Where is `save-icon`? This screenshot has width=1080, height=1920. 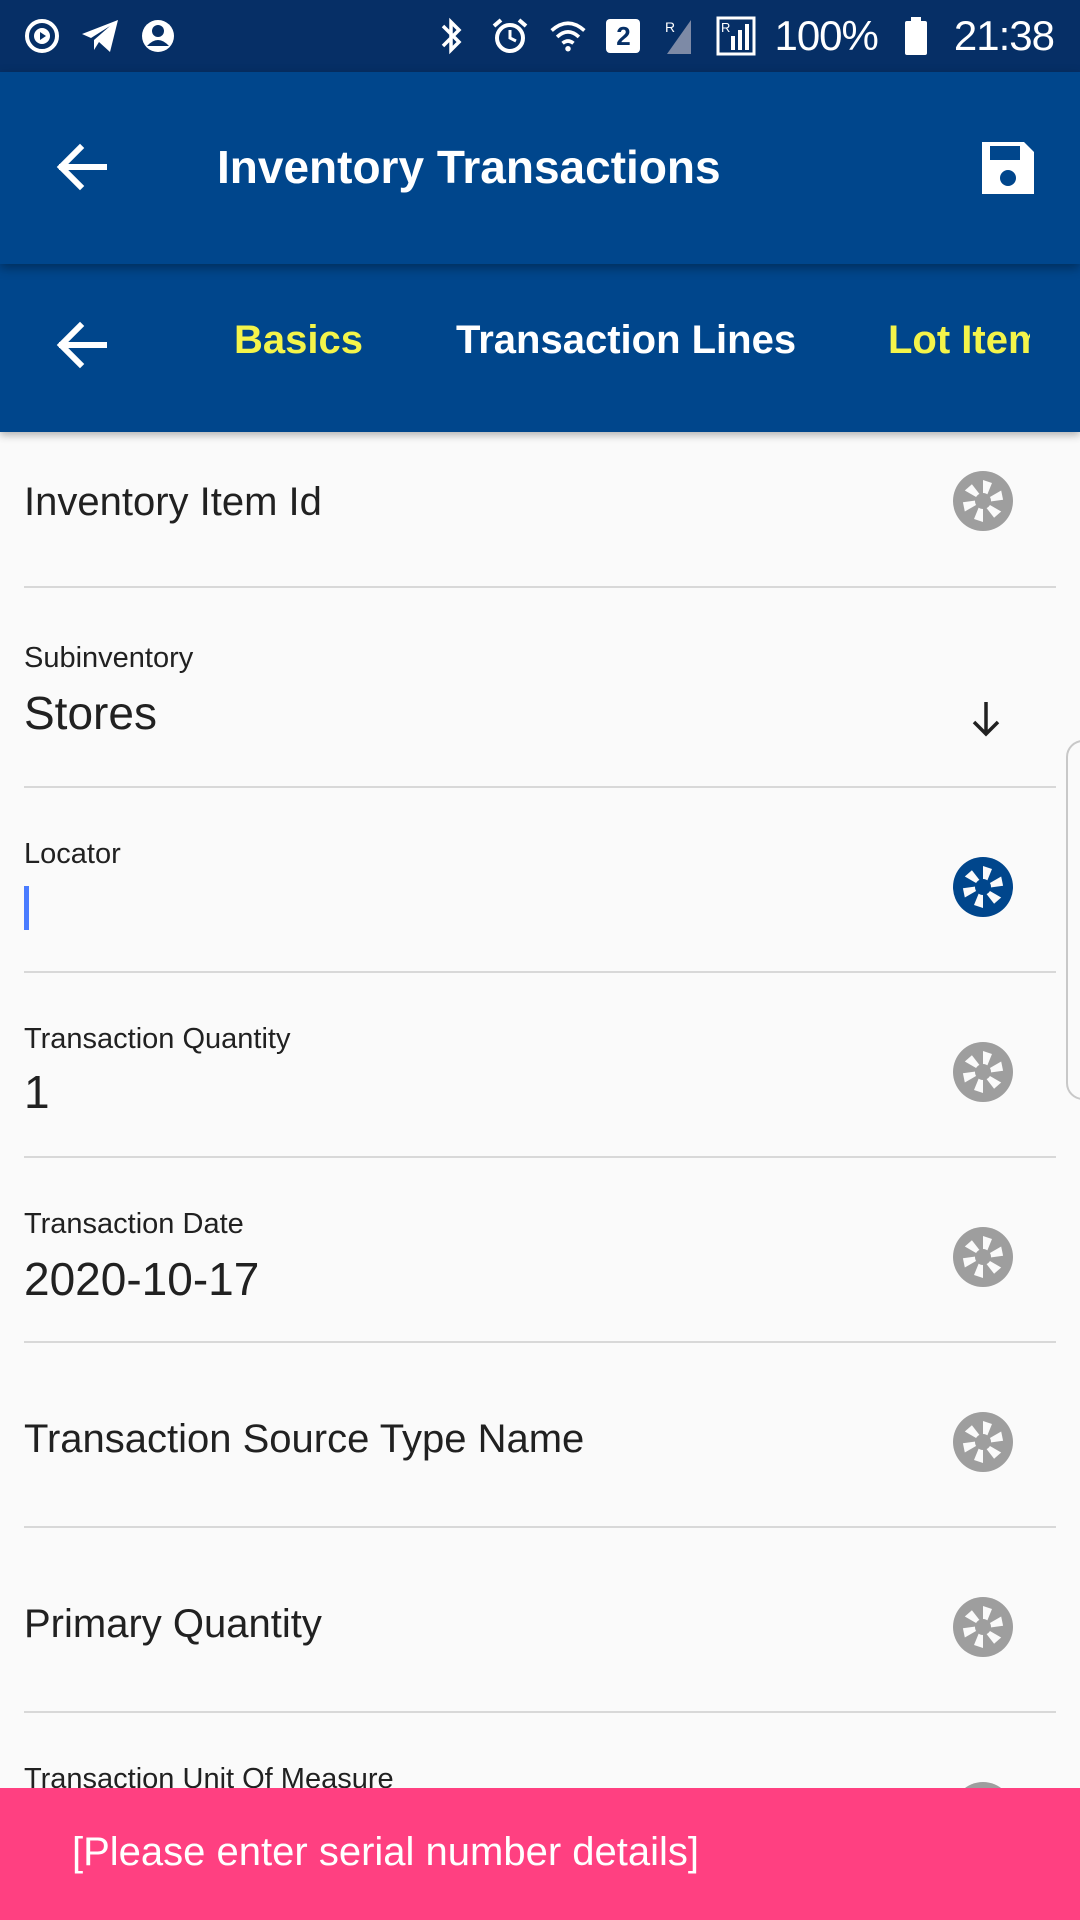 save-icon is located at coordinates (1008, 168).